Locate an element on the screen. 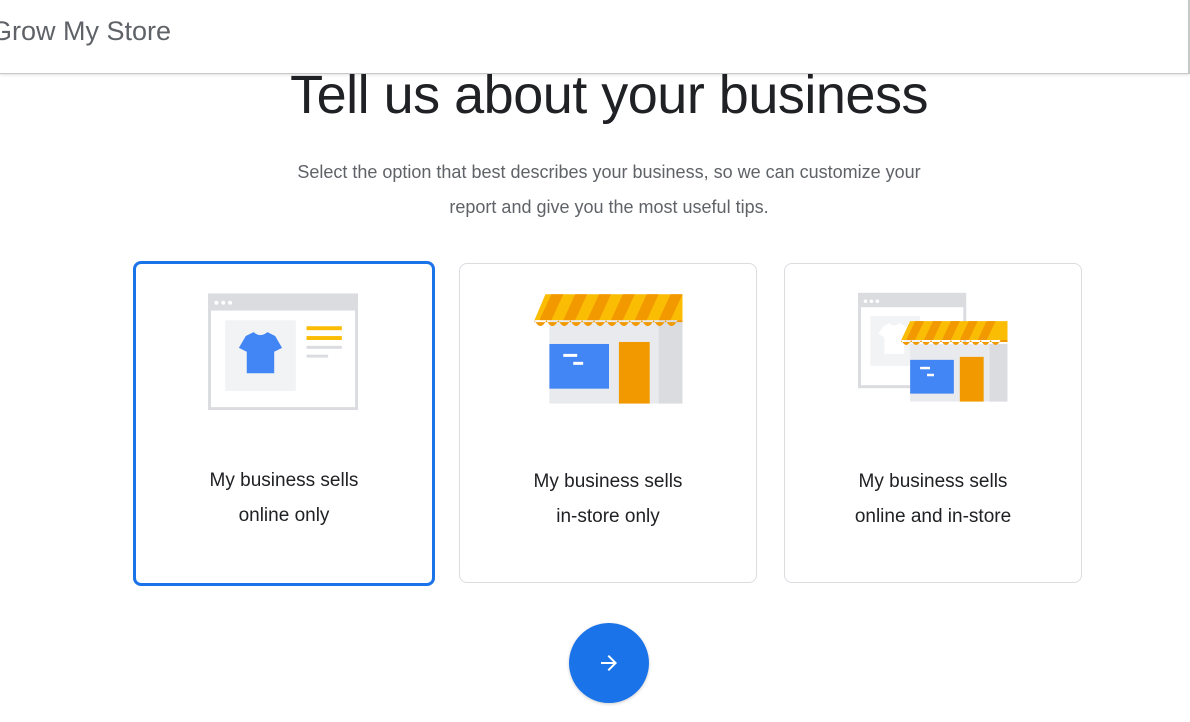 This screenshot has width=1190, height=722. option-label: My business sells in-store only is located at coordinates (608, 499).